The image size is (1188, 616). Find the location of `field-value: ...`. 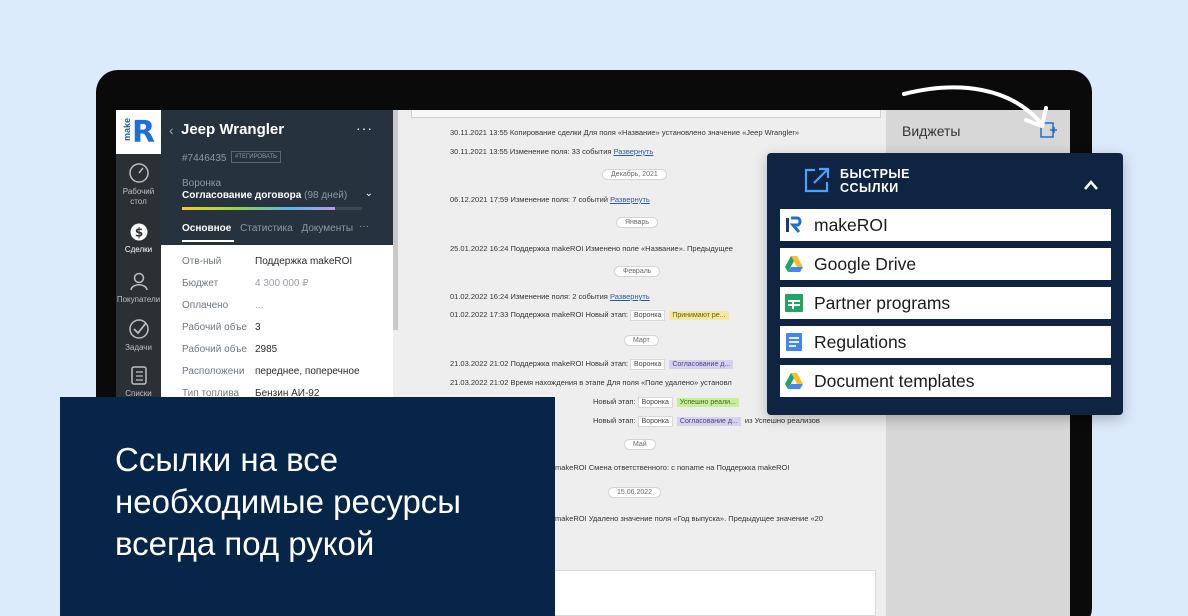

field-value: ... is located at coordinates (259, 305).